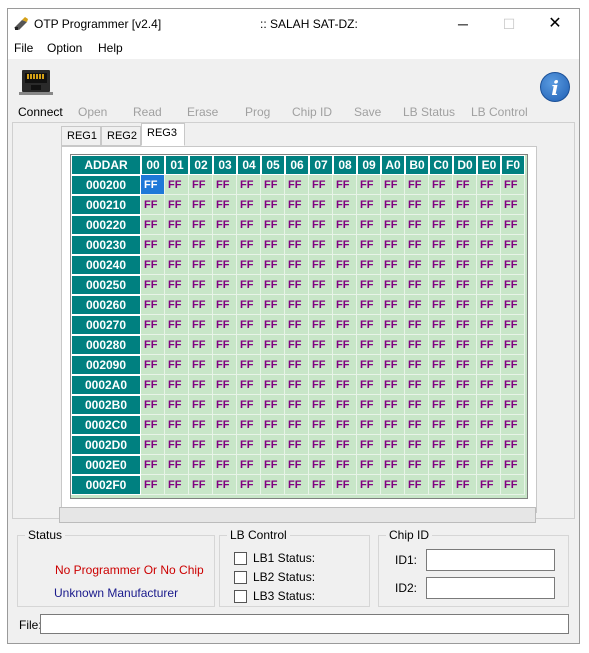 The image size is (589, 653). What do you see at coordinates (40, 112) in the screenshot?
I see `connect-button: Connect` at bounding box center [40, 112].